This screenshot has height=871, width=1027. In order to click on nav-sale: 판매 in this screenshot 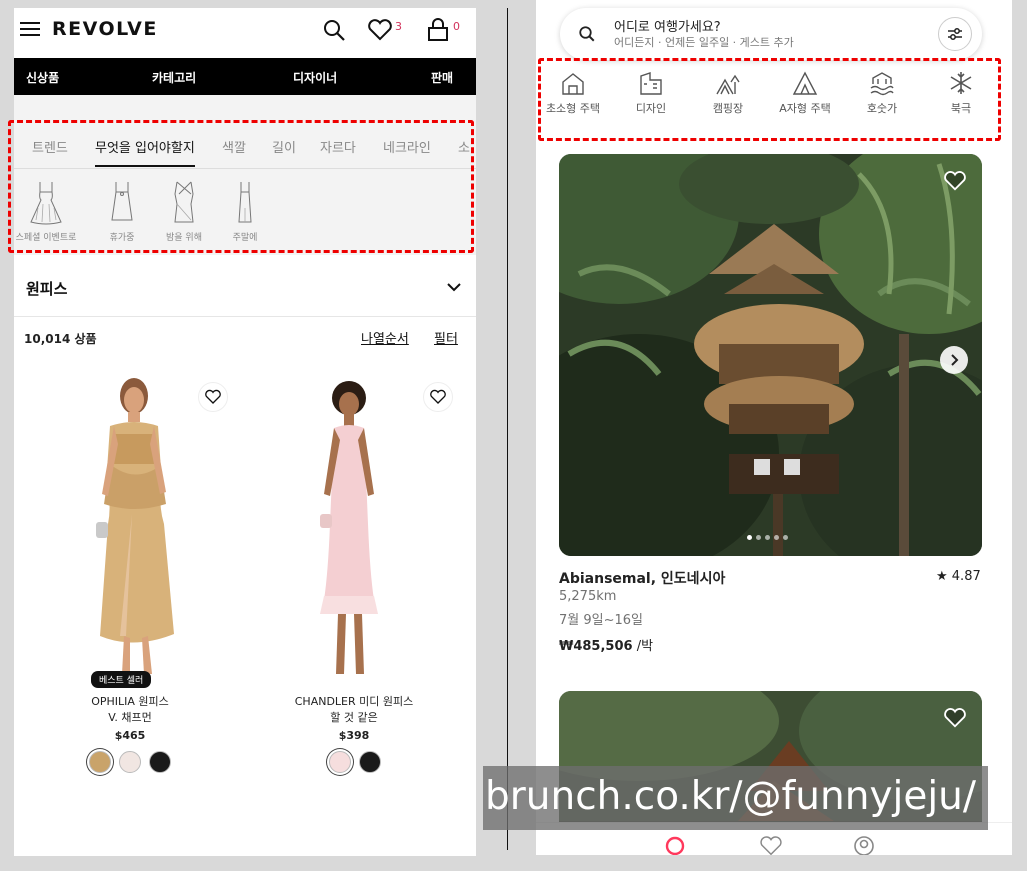, I will do `click(442, 77)`.